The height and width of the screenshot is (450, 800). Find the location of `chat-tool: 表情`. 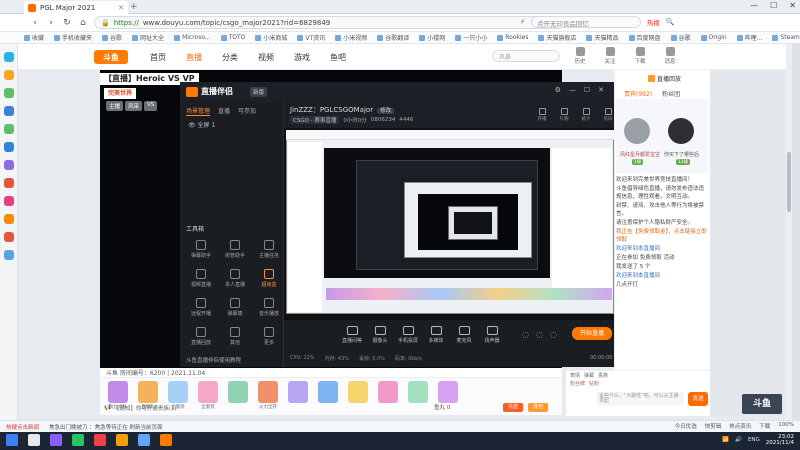

chat-tool: 表情 is located at coordinates (575, 375).